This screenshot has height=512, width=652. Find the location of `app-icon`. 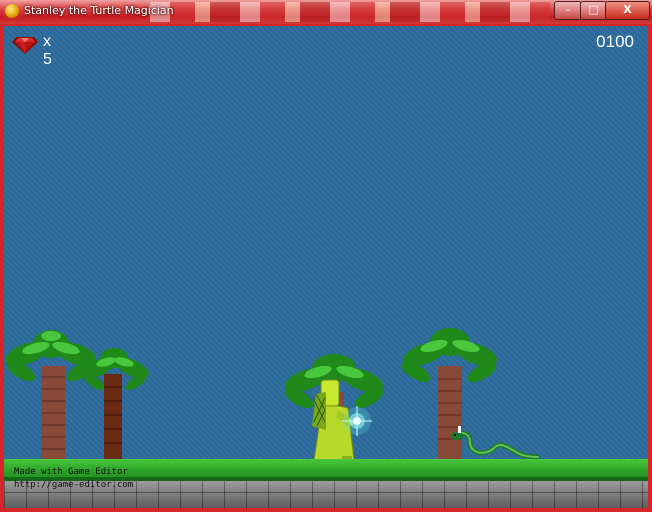

app-icon is located at coordinates (12, 11).